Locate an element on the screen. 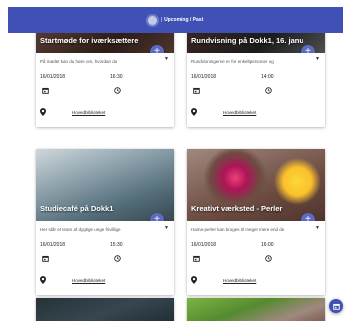 The height and width of the screenshot is (321, 351). event-image: Startmøde for iværksættere + is located at coordinates (105, 43).